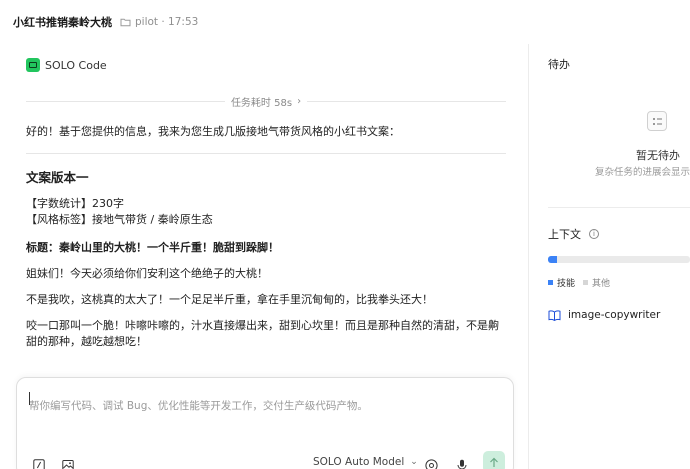 The height and width of the screenshot is (469, 690). I want to click on agent-header: SOLO Code, so click(66, 65).